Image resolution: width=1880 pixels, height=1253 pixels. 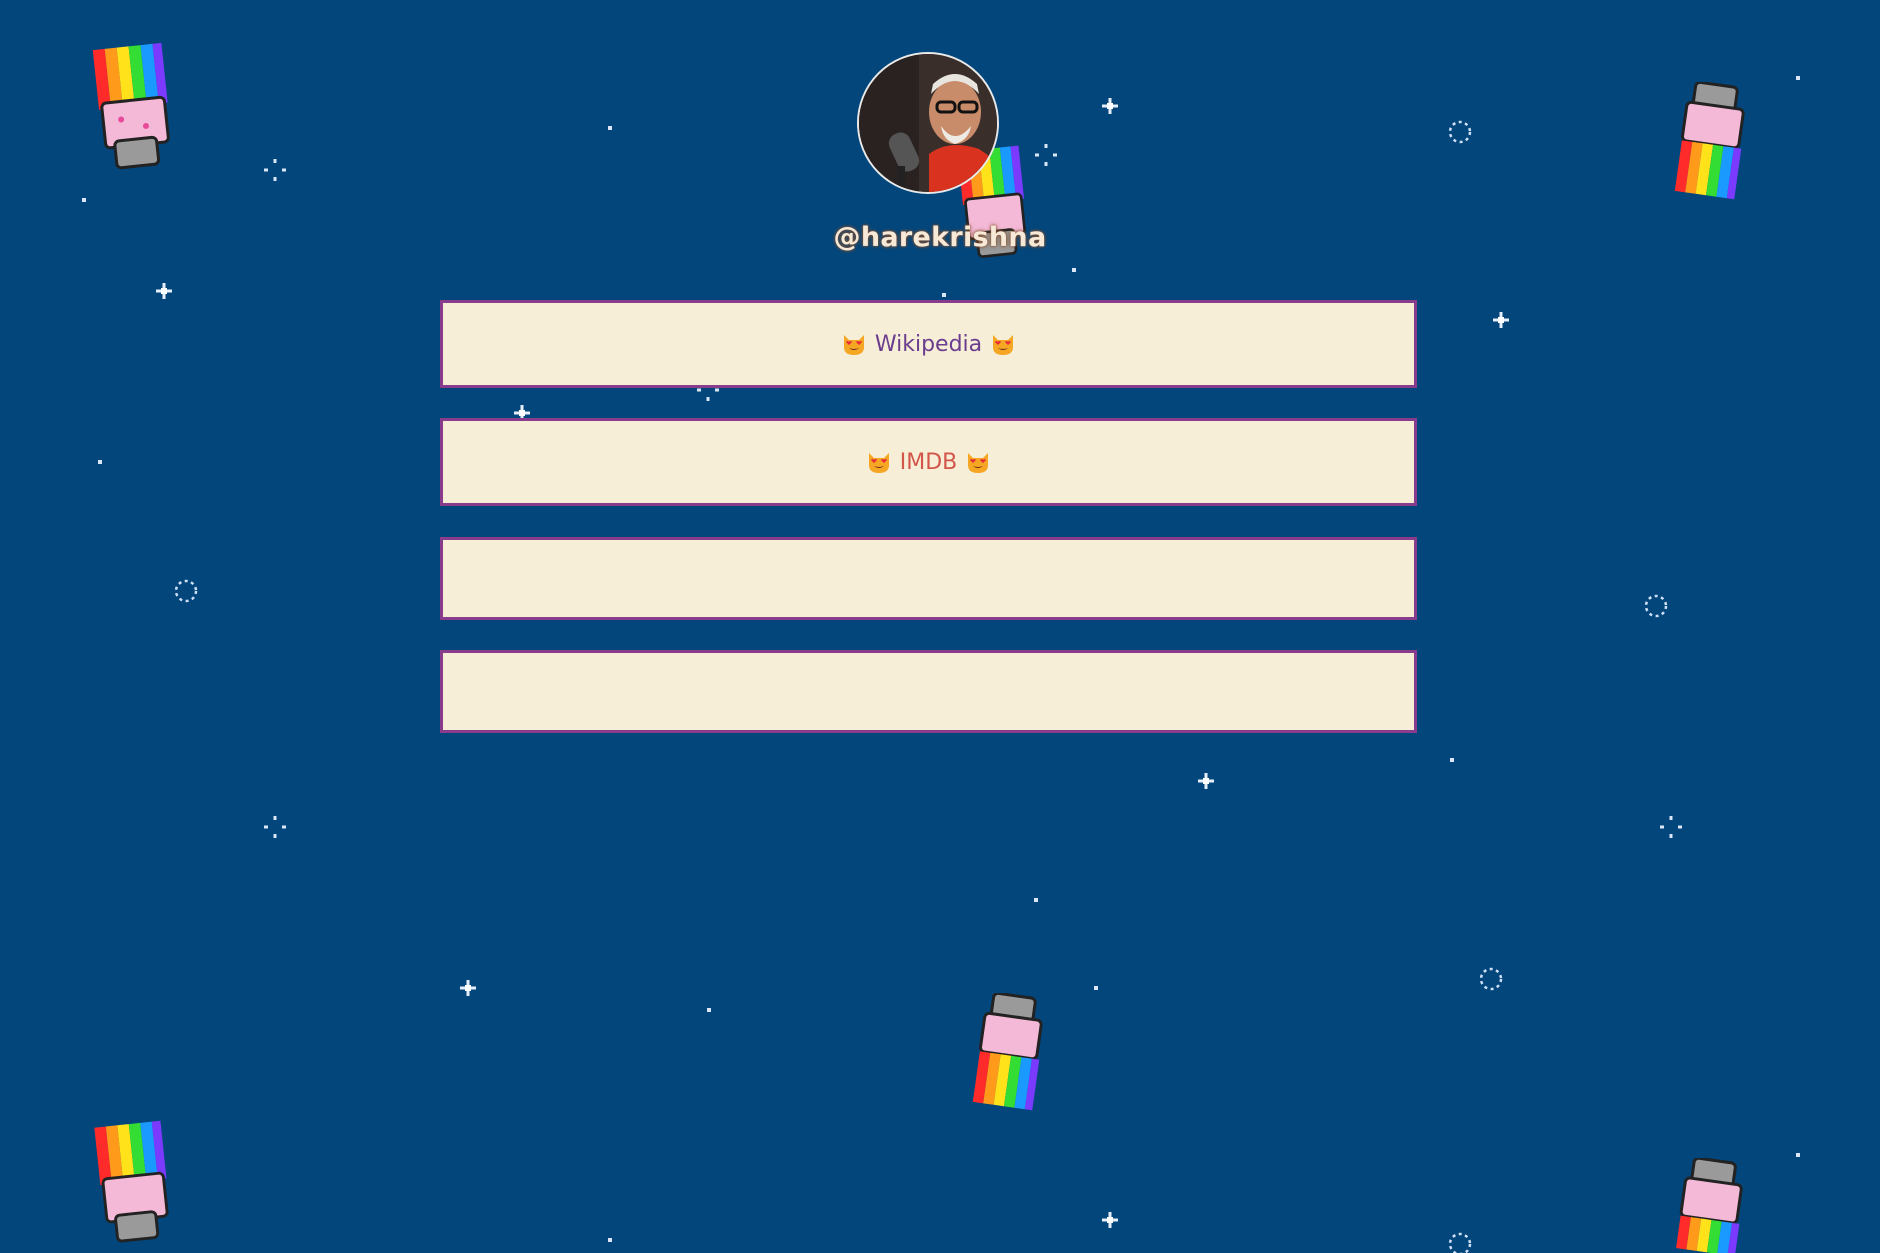 I want to click on profile-avatar, so click(x=928, y=123).